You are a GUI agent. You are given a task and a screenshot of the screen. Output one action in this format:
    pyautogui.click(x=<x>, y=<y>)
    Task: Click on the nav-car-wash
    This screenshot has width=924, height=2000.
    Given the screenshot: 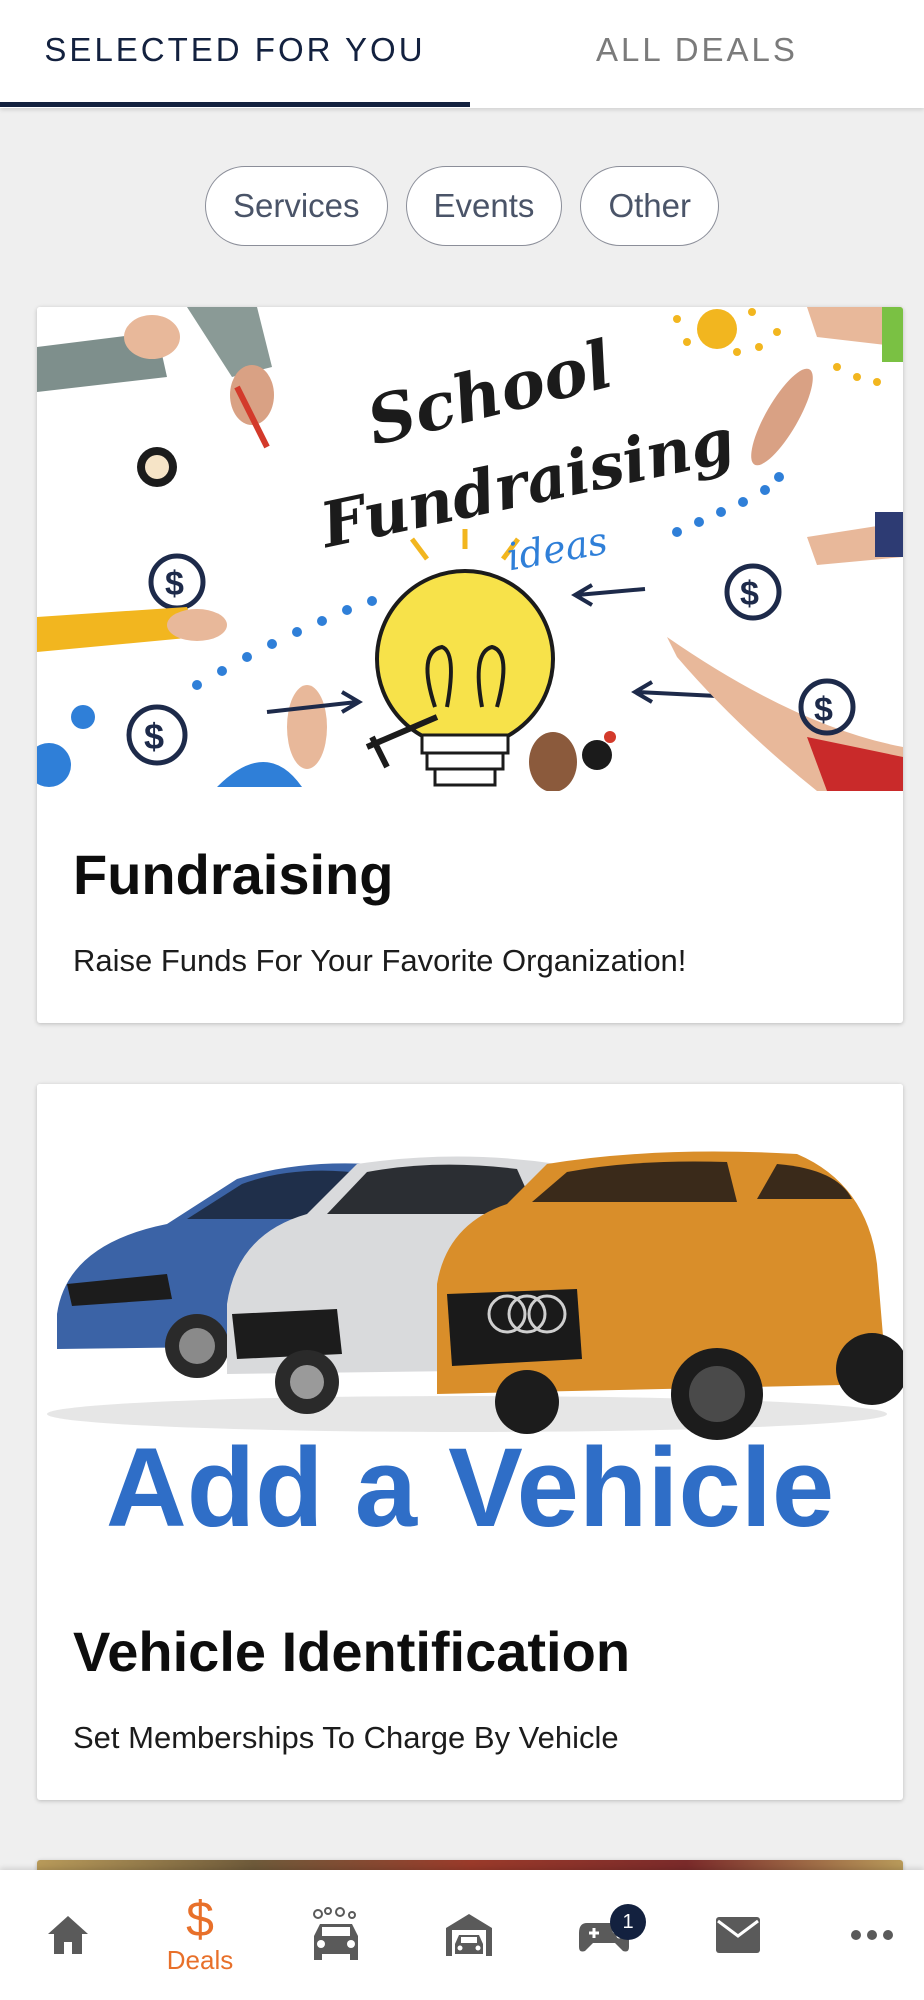 What is the action you would take?
    pyautogui.click(x=336, y=1935)
    